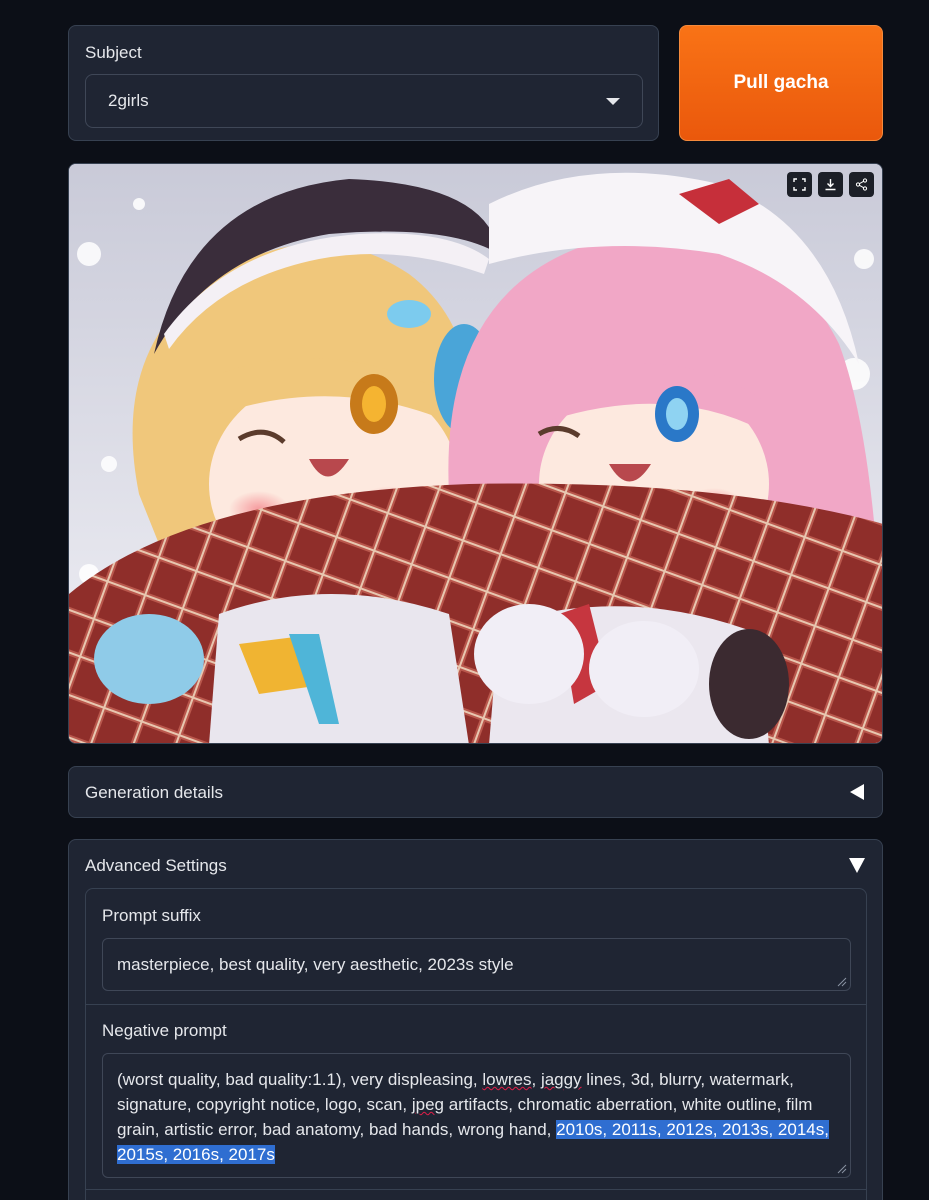 This screenshot has height=1200, width=929. What do you see at coordinates (156, 865) in the screenshot?
I see `advanced-settings-label: Advanced Settings` at bounding box center [156, 865].